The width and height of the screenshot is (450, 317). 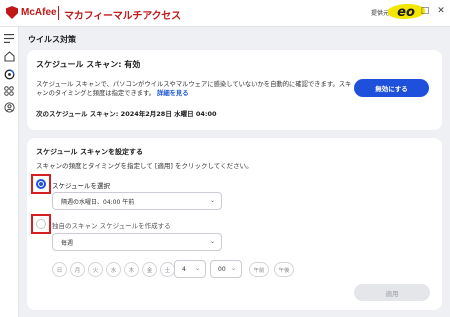 What do you see at coordinates (190, 269) in the screenshot?
I see `hour-select: 4 ⌄` at bounding box center [190, 269].